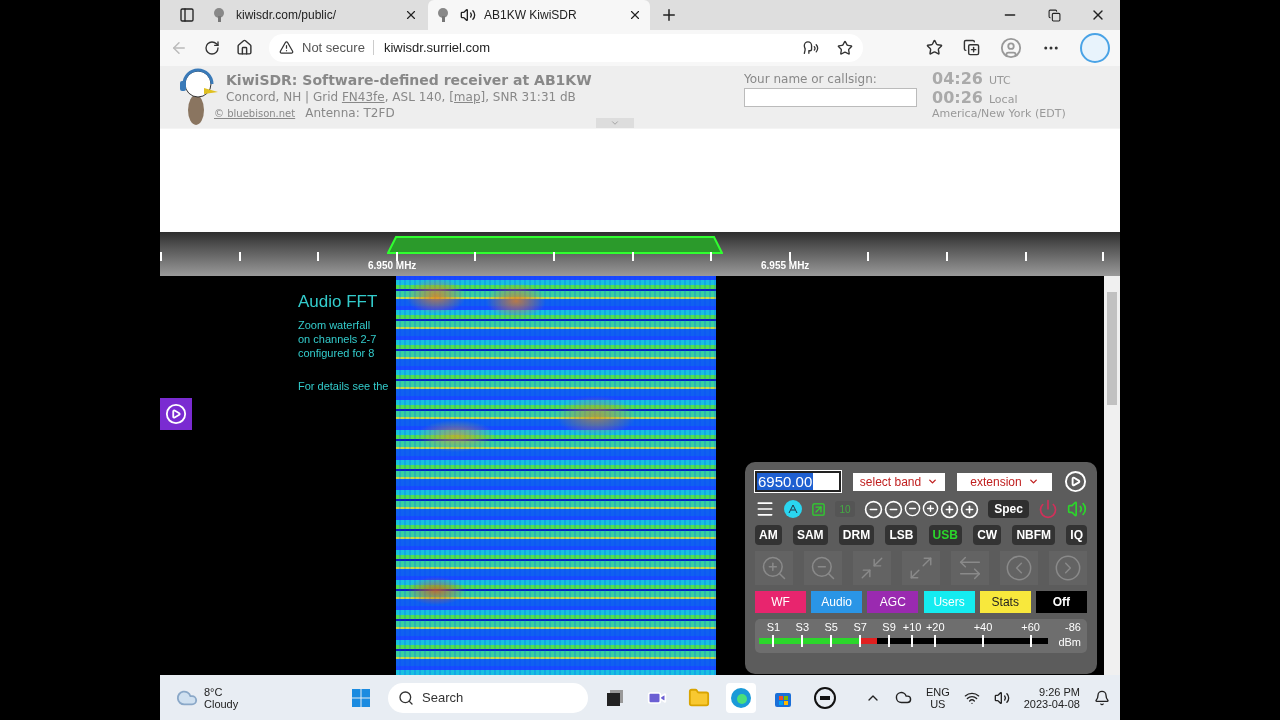 The height and width of the screenshot is (720, 1280). Describe the element at coordinates (555, 244) in the screenshot. I see `passband-marker` at that location.